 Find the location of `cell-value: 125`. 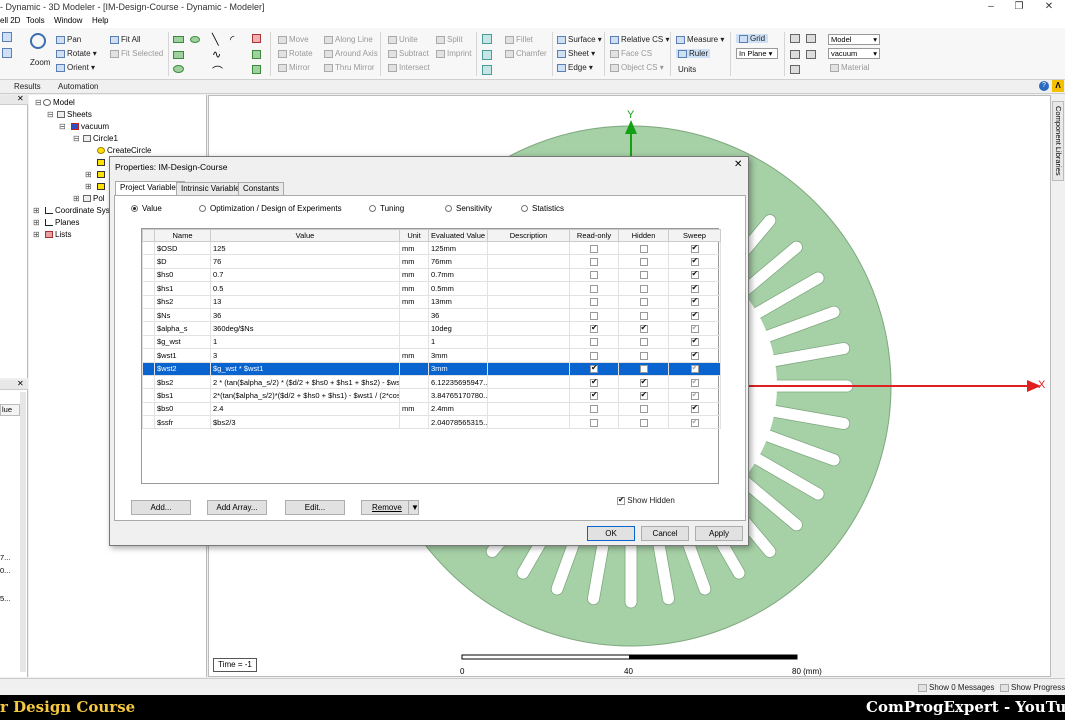

cell-value: 125 is located at coordinates (305, 248).